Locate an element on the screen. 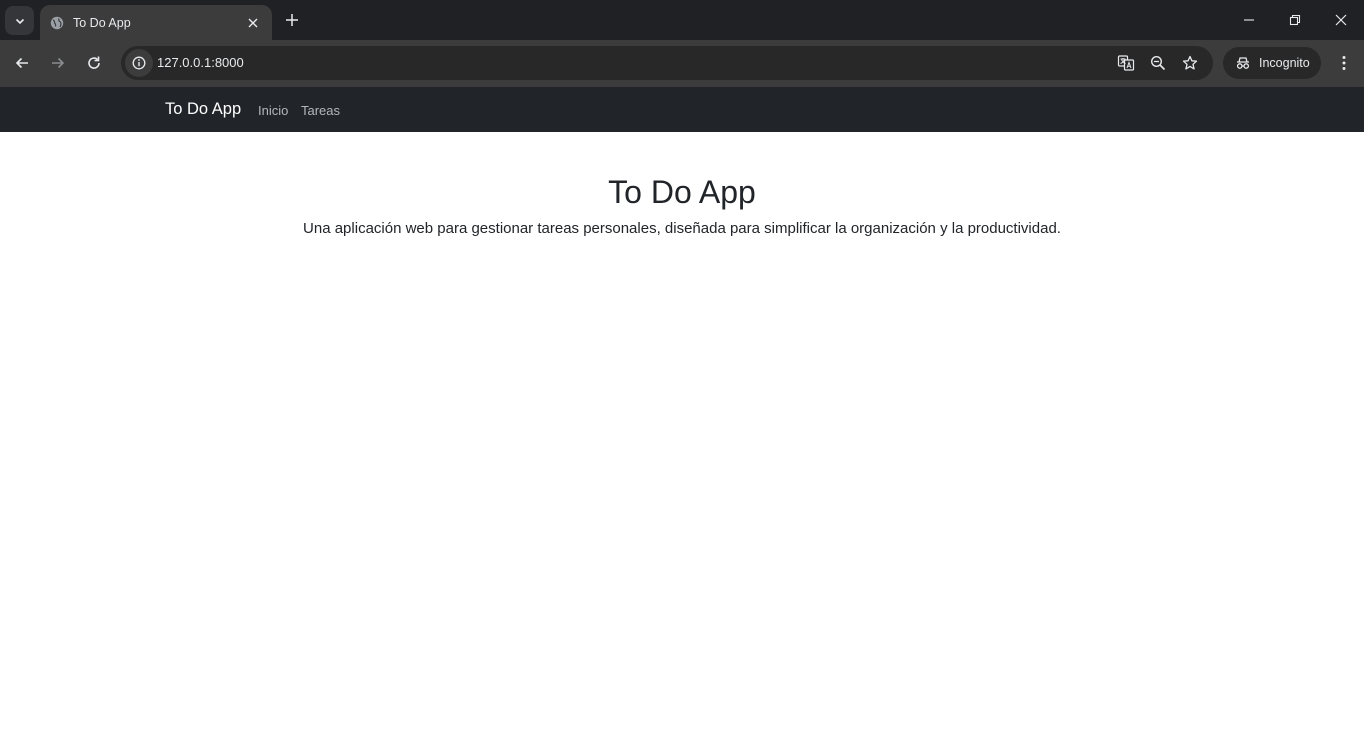 The image size is (1364, 738). navbar-brand: To Do App is located at coordinates (203, 109).